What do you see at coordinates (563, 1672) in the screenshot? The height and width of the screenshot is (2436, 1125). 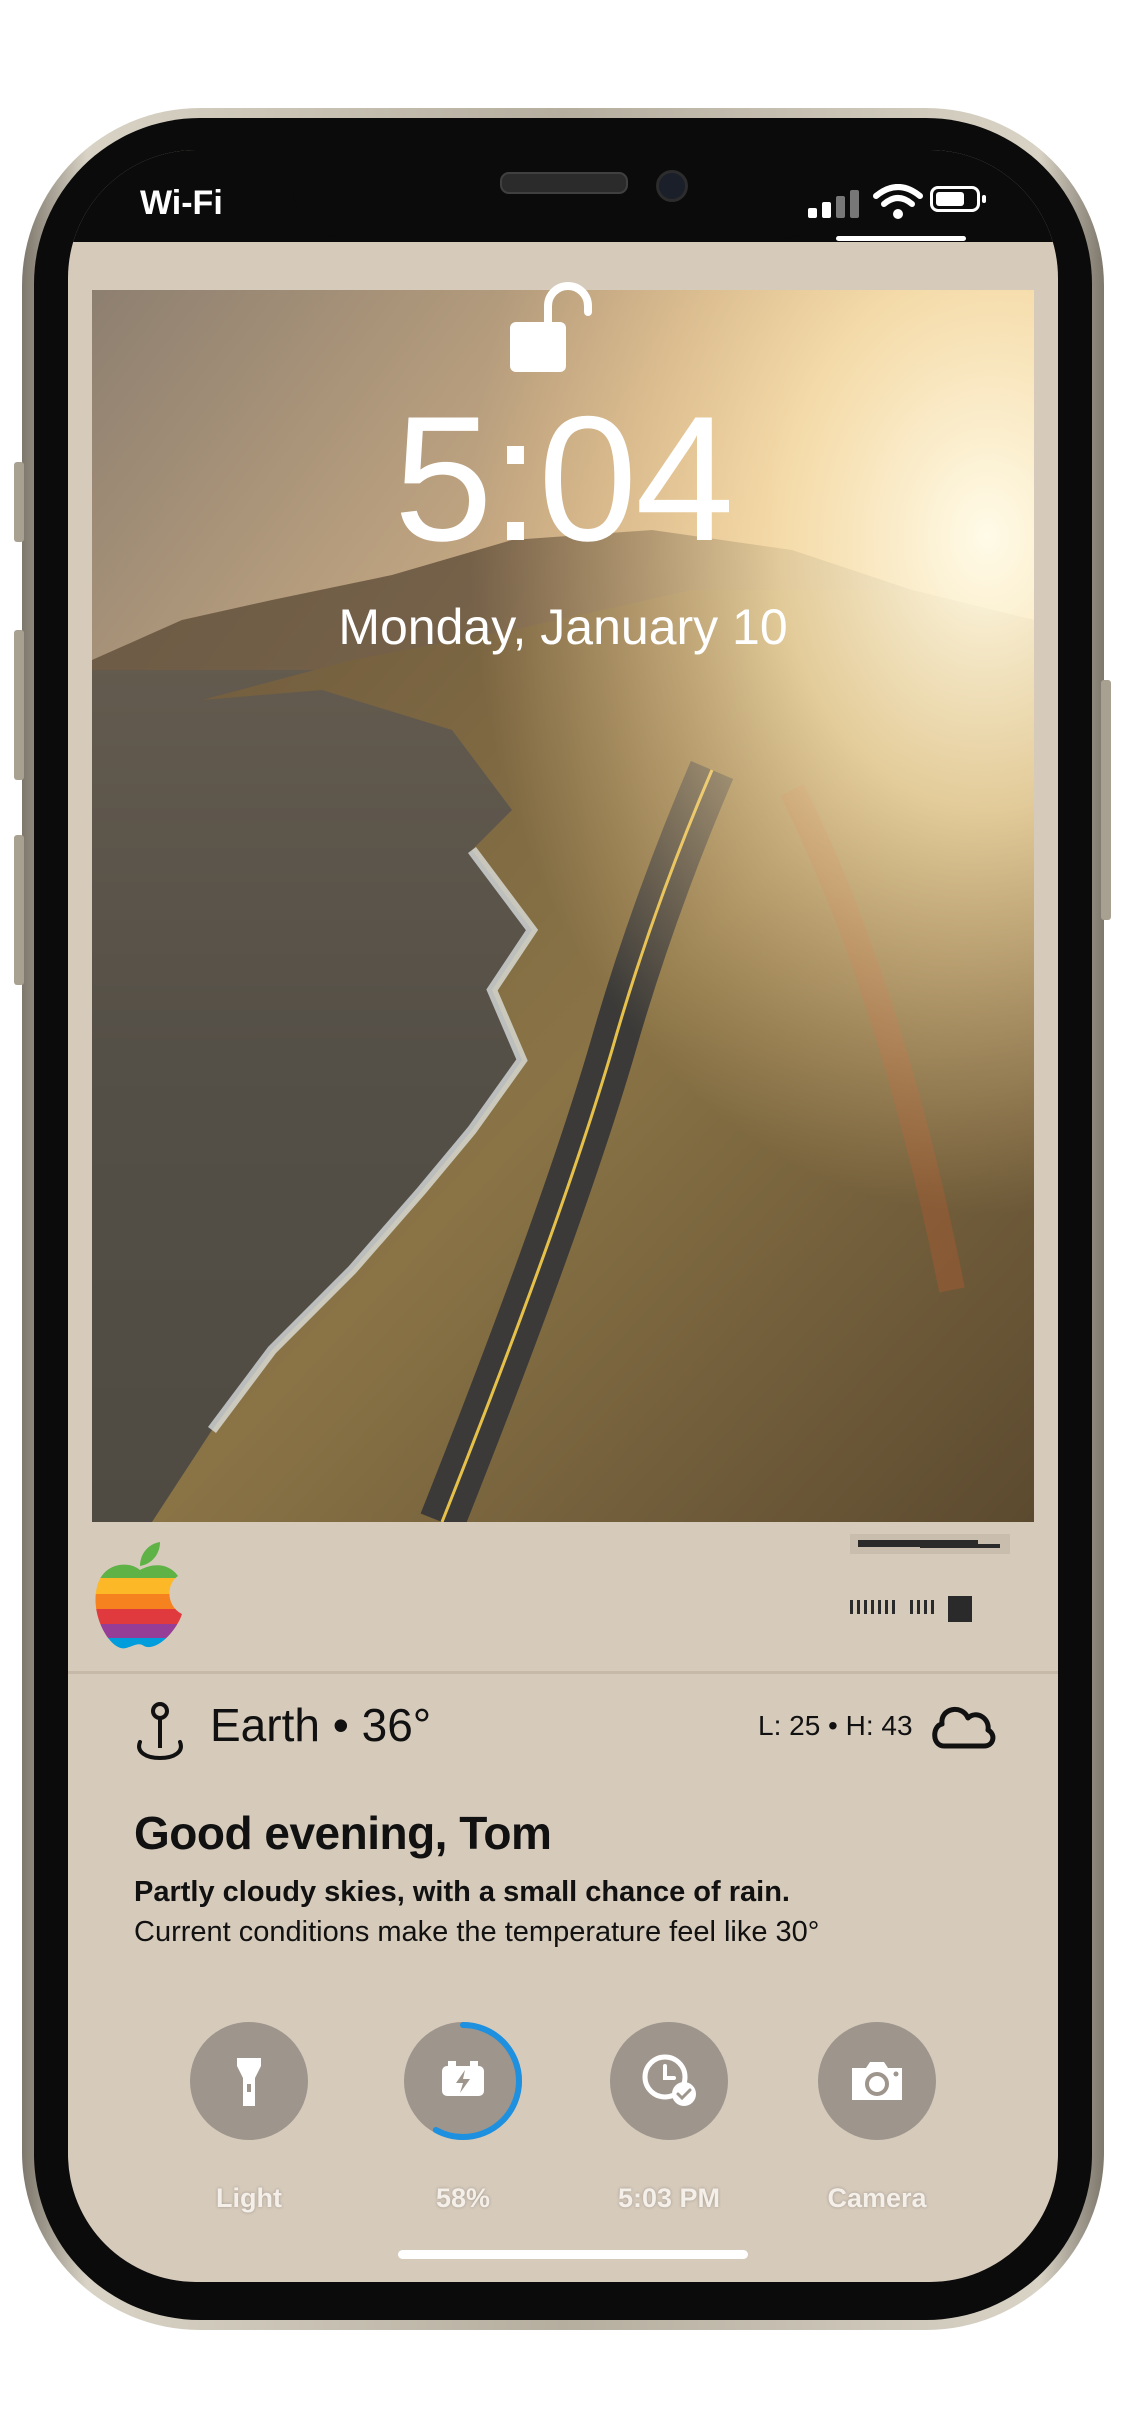 I see `section-divider` at bounding box center [563, 1672].